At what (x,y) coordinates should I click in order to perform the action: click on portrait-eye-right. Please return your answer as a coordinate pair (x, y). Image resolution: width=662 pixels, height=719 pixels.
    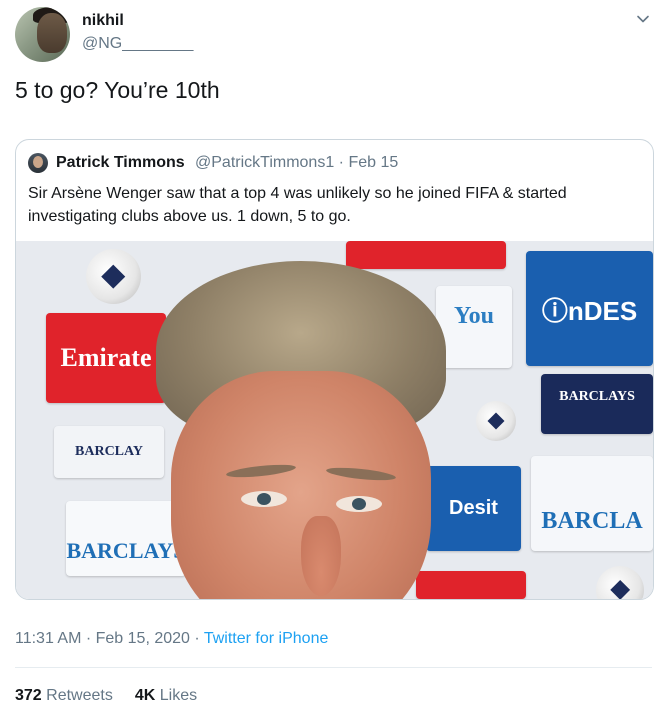
    Looking at the image, I should click on (359, 504).